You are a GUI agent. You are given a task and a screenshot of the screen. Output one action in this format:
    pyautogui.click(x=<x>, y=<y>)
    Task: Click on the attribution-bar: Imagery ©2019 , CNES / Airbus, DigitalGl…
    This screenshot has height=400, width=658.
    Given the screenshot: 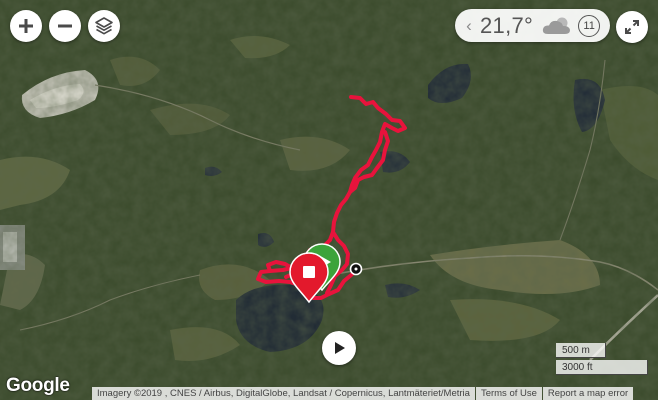 What is the action you would take?
    pyautogui.click(x=375, y=393)
    